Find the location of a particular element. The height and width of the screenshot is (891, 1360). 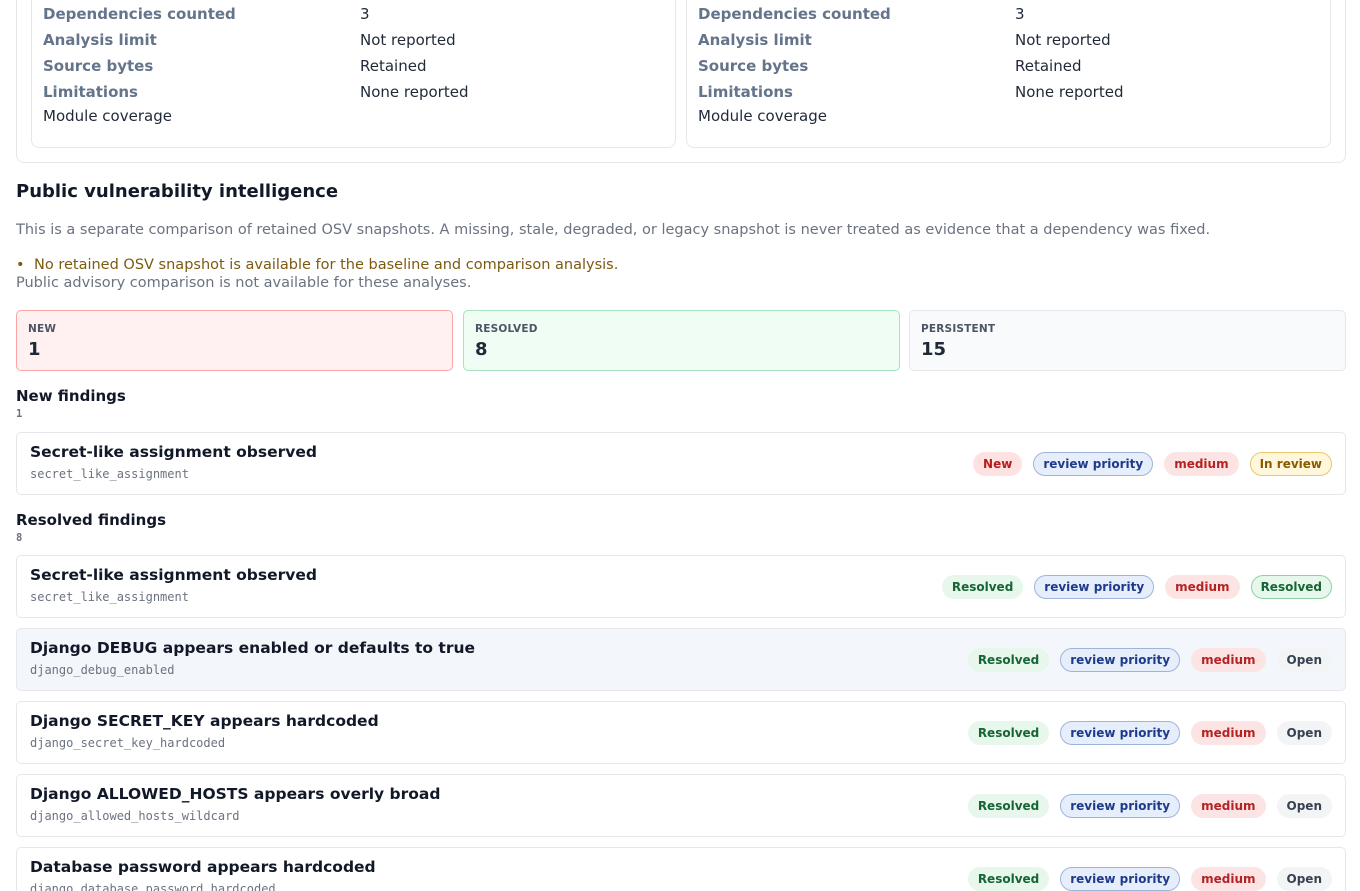

stat-new: NEW 1 is located at coordinates (234, 340).